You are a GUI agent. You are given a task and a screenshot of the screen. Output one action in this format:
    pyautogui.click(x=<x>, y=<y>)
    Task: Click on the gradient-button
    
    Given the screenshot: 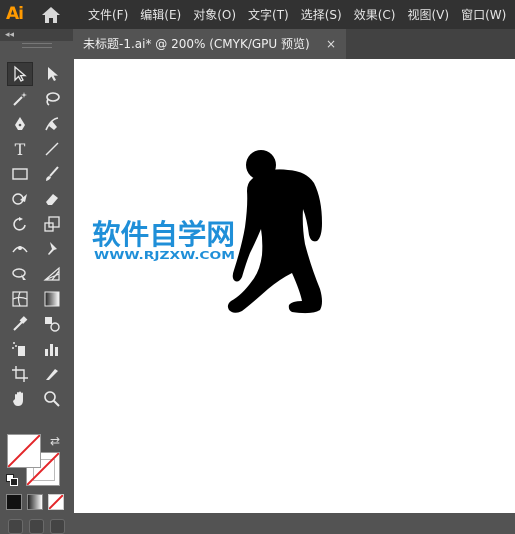 What is the action you would take?
    pyautogui.click(x=35, y=502)
    